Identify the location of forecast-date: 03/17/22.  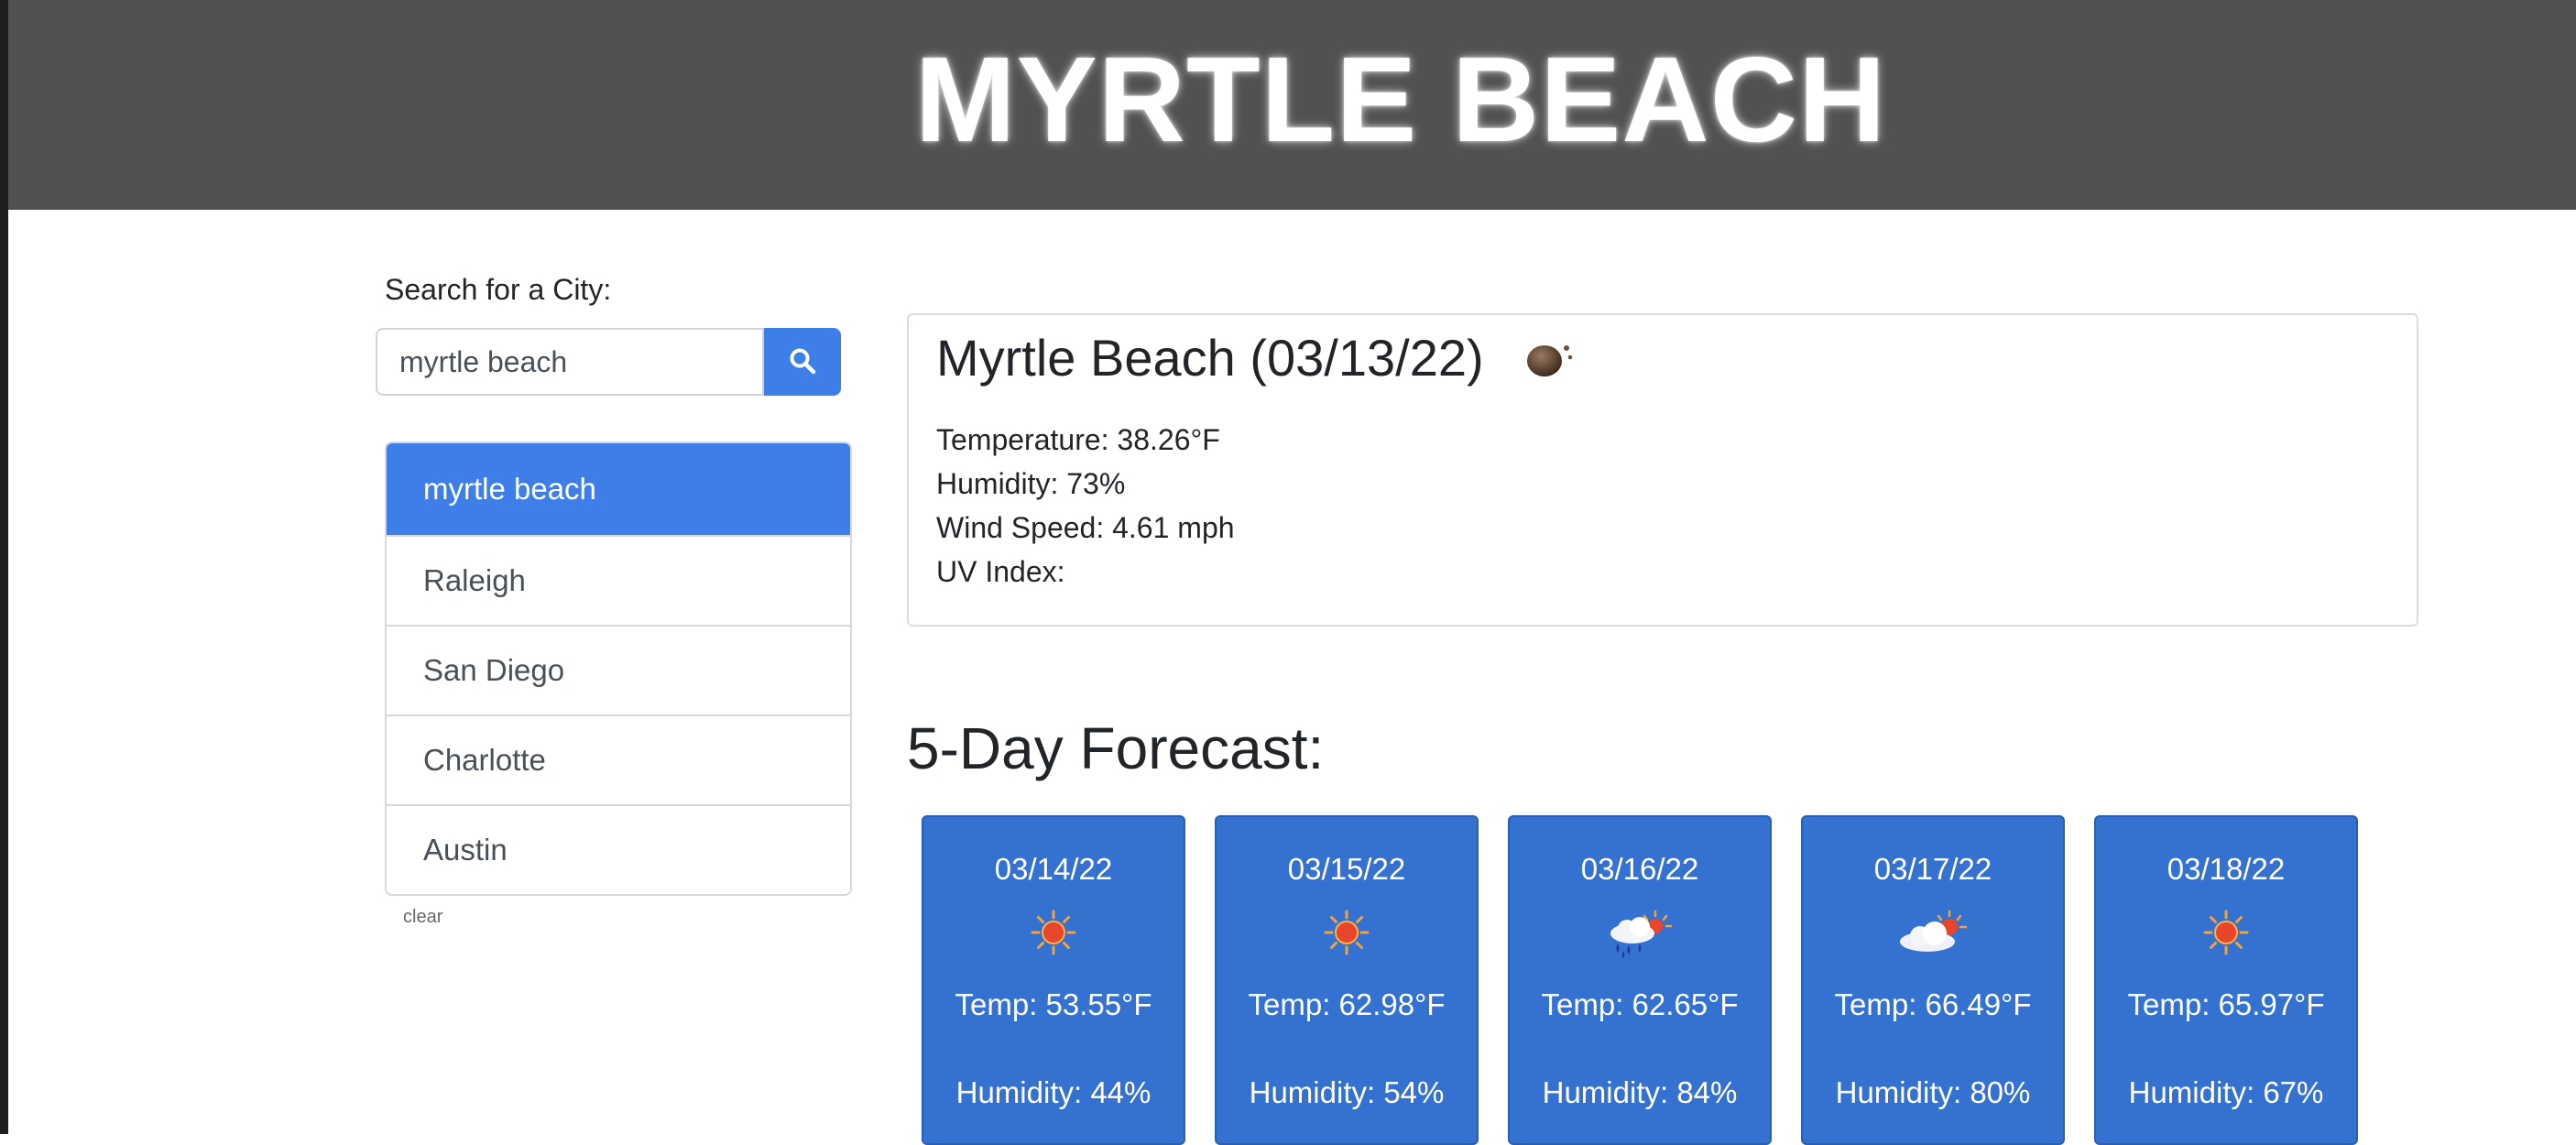
(1933, 869).